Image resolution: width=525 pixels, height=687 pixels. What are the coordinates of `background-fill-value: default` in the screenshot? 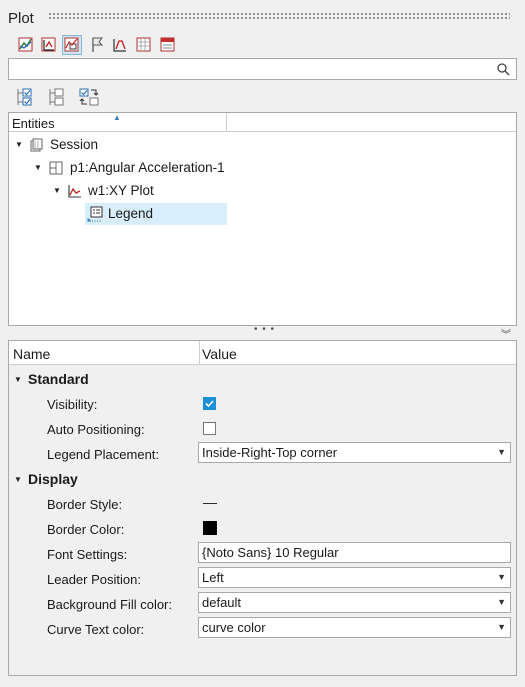 It's located at (222, 602).